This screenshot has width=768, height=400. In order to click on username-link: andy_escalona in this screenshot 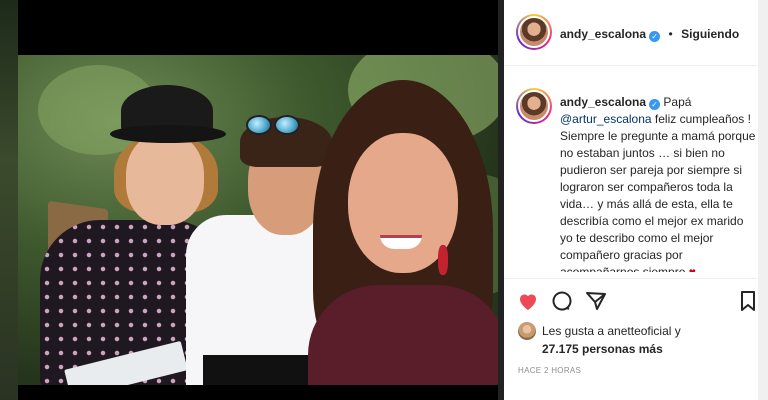, I will do `click(603, 34)`.